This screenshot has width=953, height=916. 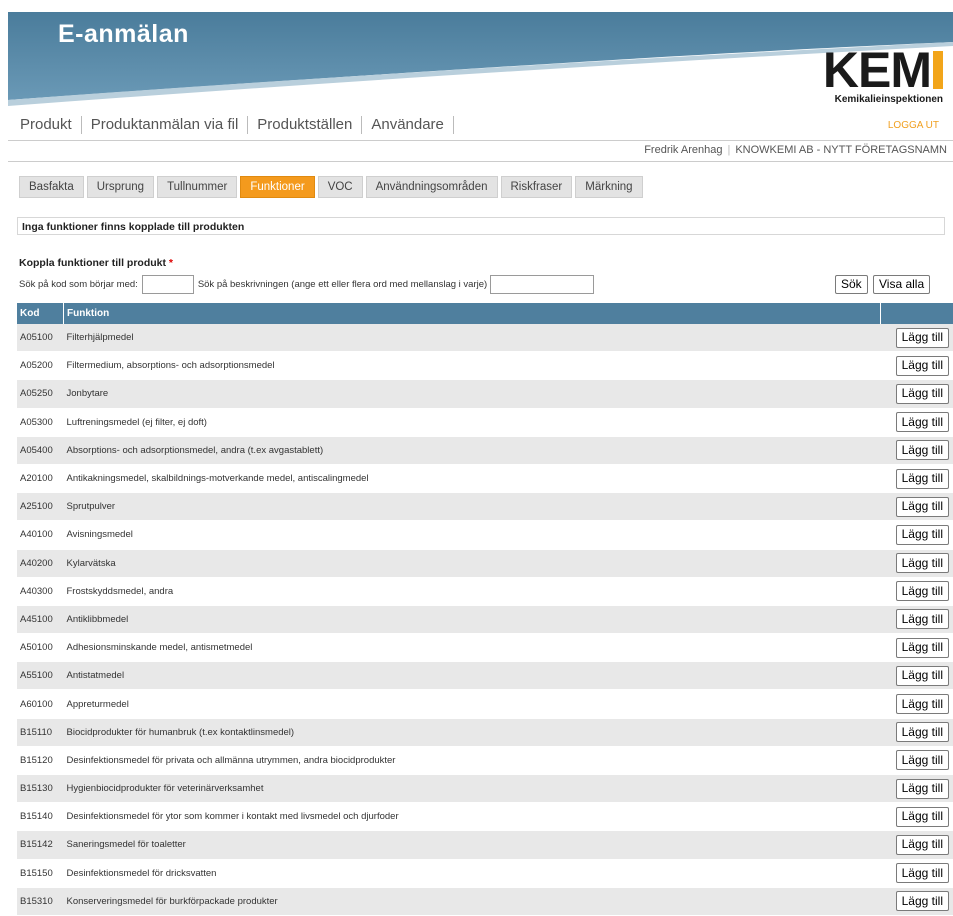 I want to click on tab-tullnummer: Tullnummer, so click(x=197, y=187).